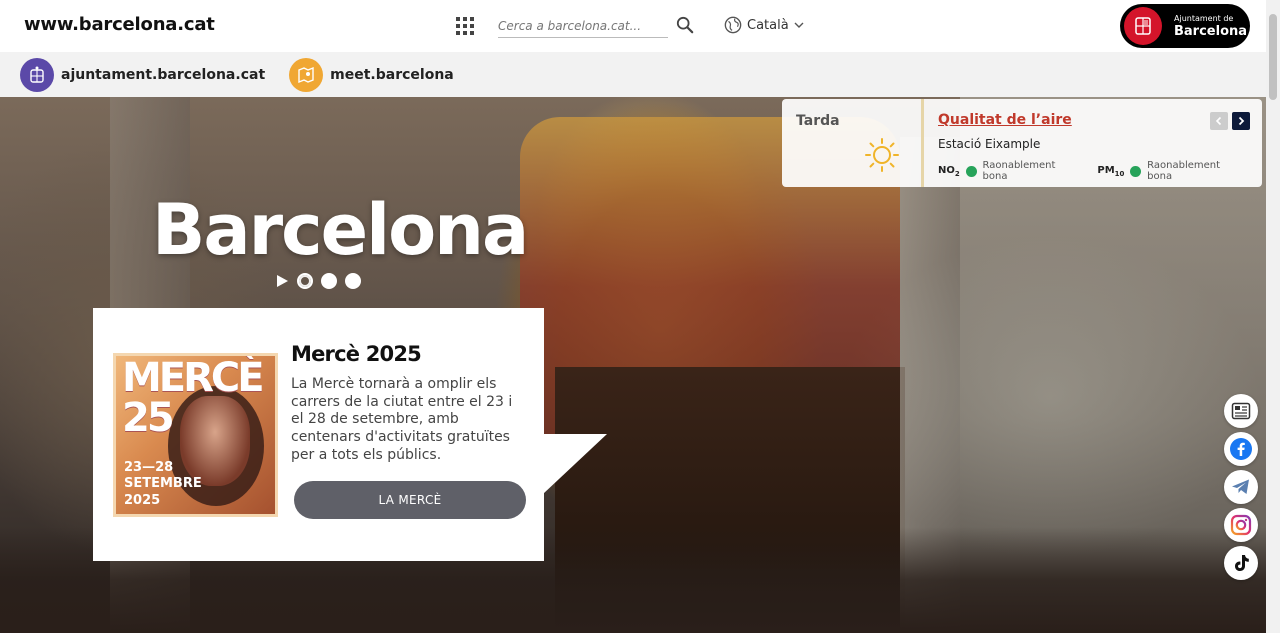  What do you see at coordinates (1241, 411) in the screenshot?
I see `newsletter-icon` at bounding box center [1241, 411].